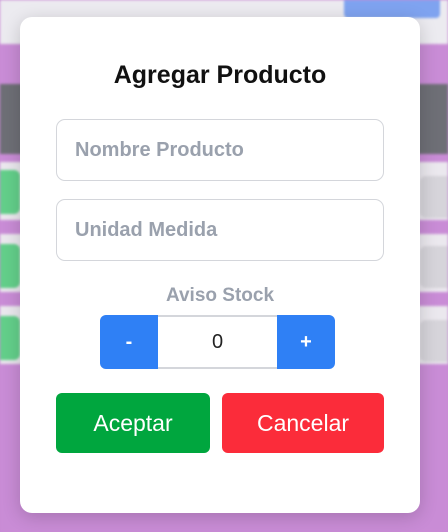 This screenshot has width=448, height=532. Describe the element at coordinates (220, 150) in the screenshot. I see `product-name-input` at that location.